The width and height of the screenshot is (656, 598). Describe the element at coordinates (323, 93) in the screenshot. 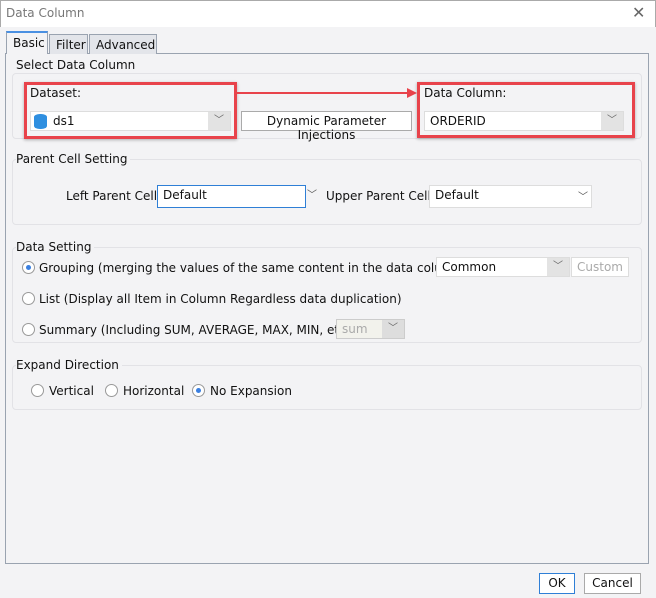

I see `arrow-line` at that location.